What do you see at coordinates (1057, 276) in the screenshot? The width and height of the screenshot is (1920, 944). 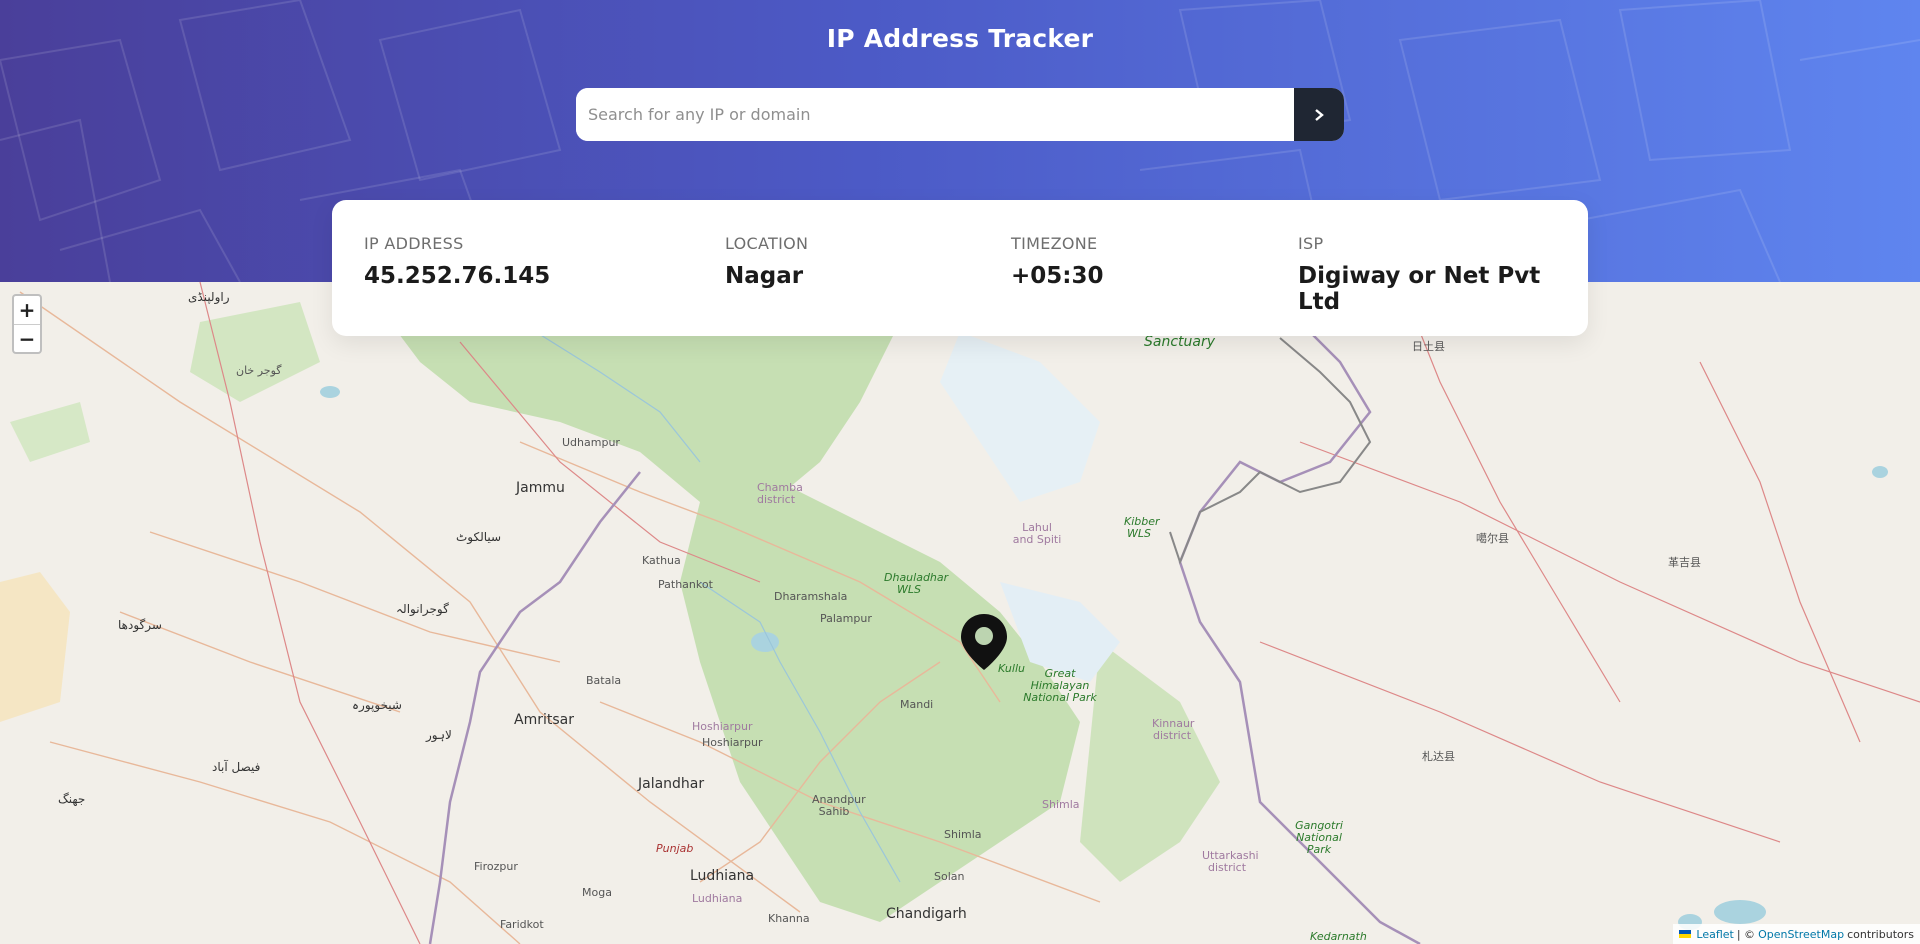 I see `timezone-value: +05:30` at bounding box center [1057, 276].